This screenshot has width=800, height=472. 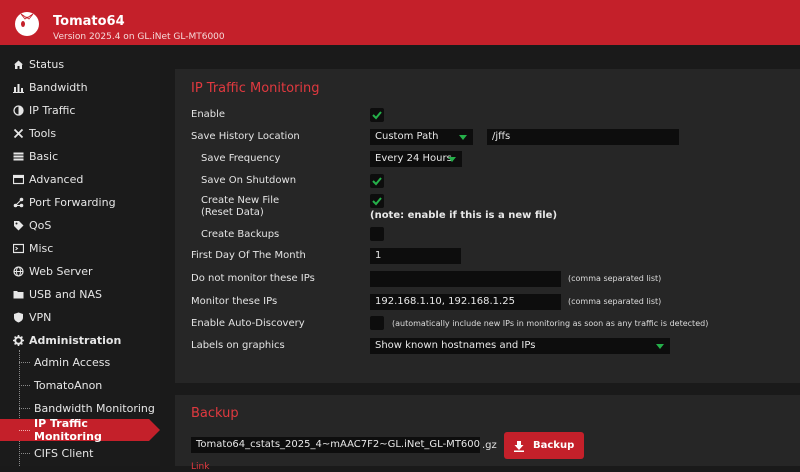 What do you see at coordinates (80, 156) in the screenshot?
I see `sidebar-item-basic: Basic` at bounding box center [80, 156].